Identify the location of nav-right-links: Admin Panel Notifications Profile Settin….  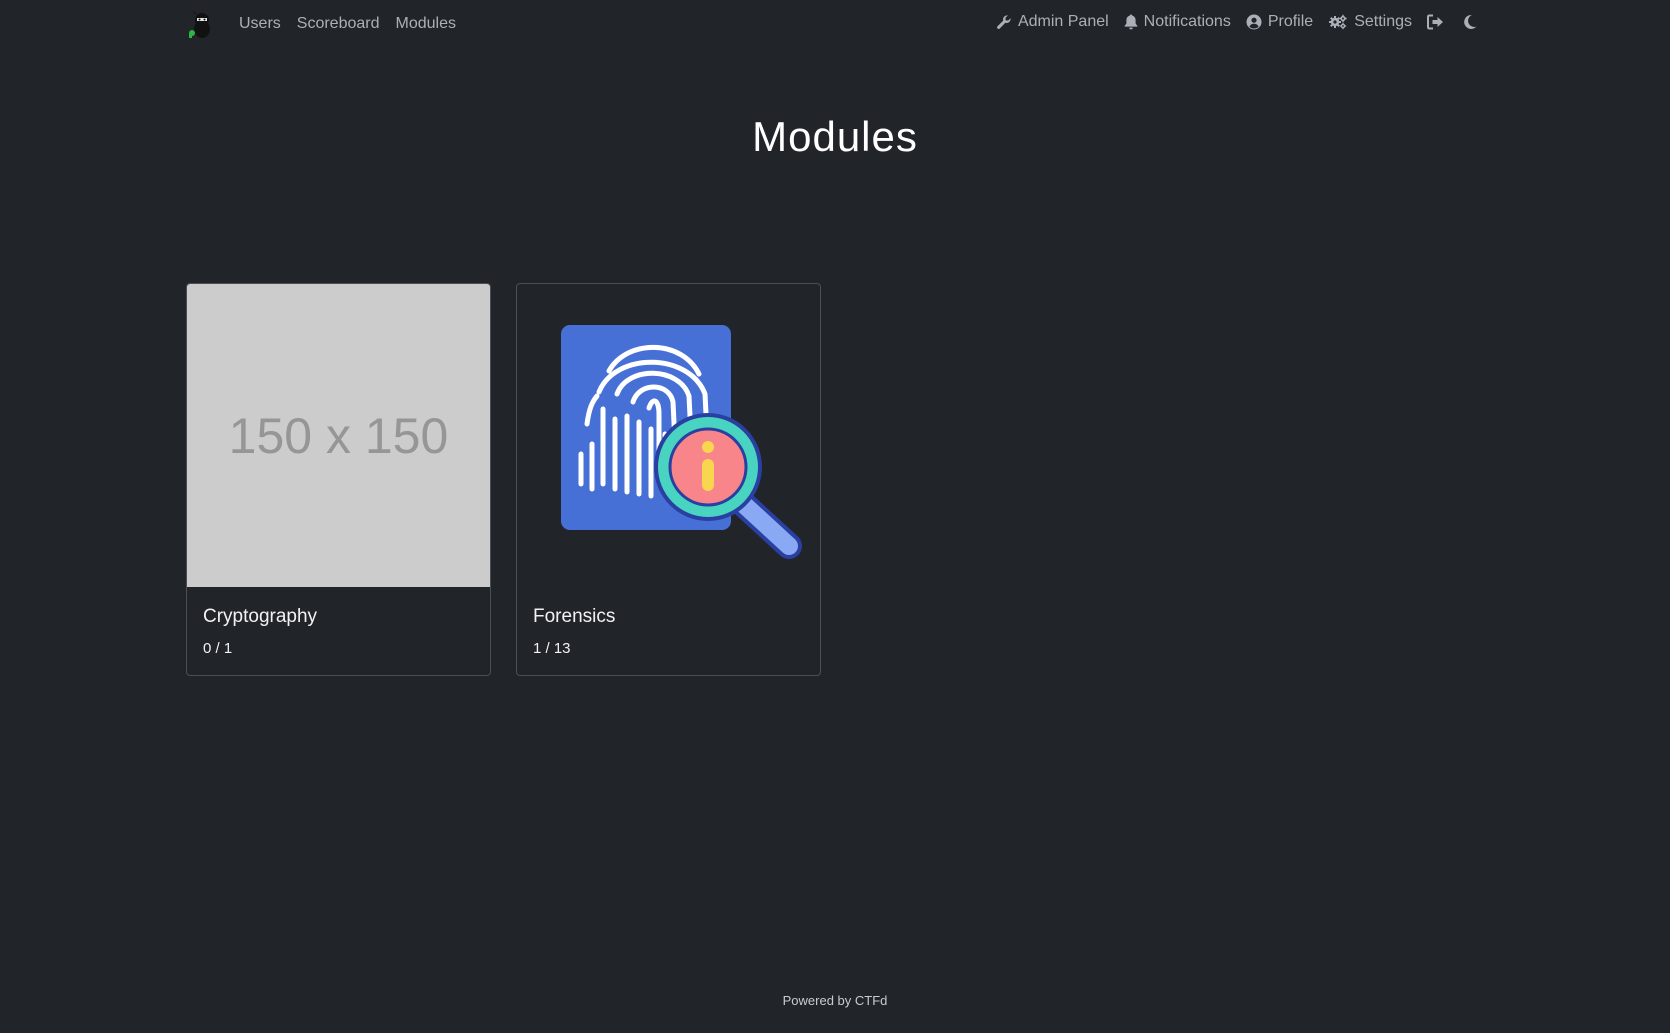
(1236, 22).